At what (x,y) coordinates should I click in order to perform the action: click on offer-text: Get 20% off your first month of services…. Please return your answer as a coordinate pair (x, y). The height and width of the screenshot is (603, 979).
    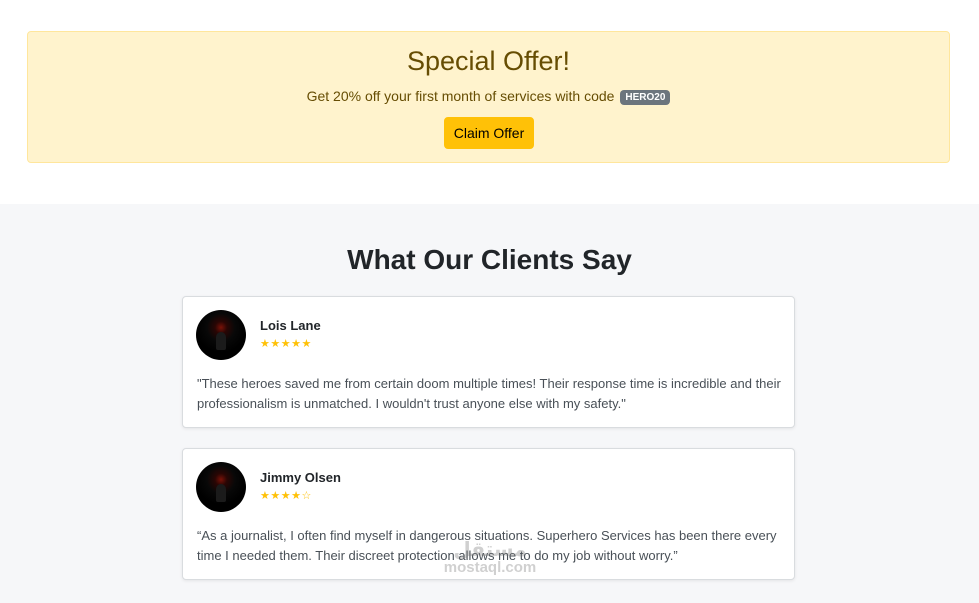
    Looking at the image, I should click on (460, 96).